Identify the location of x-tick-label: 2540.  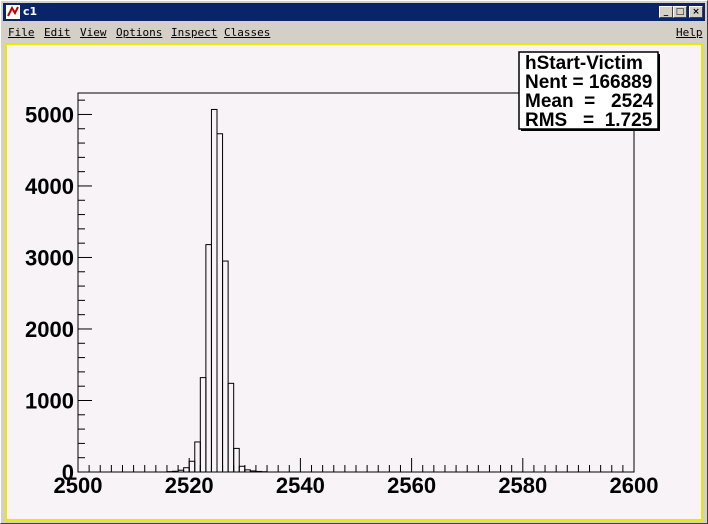
(300, 485).